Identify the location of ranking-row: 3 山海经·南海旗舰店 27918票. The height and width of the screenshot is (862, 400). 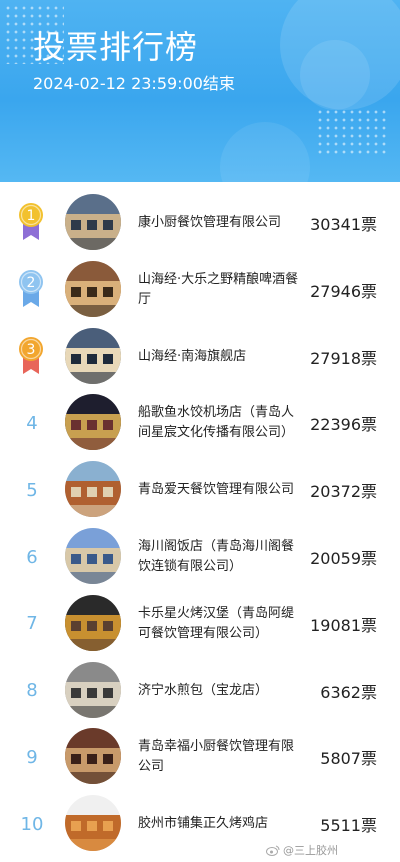
(200, 357).